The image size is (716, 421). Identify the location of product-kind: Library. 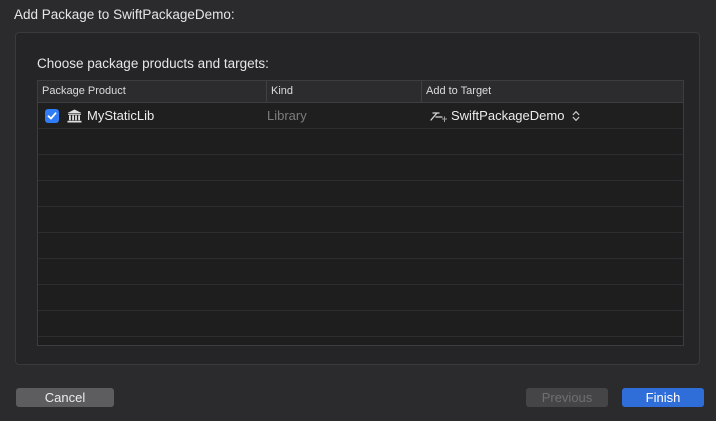
(287, 115).